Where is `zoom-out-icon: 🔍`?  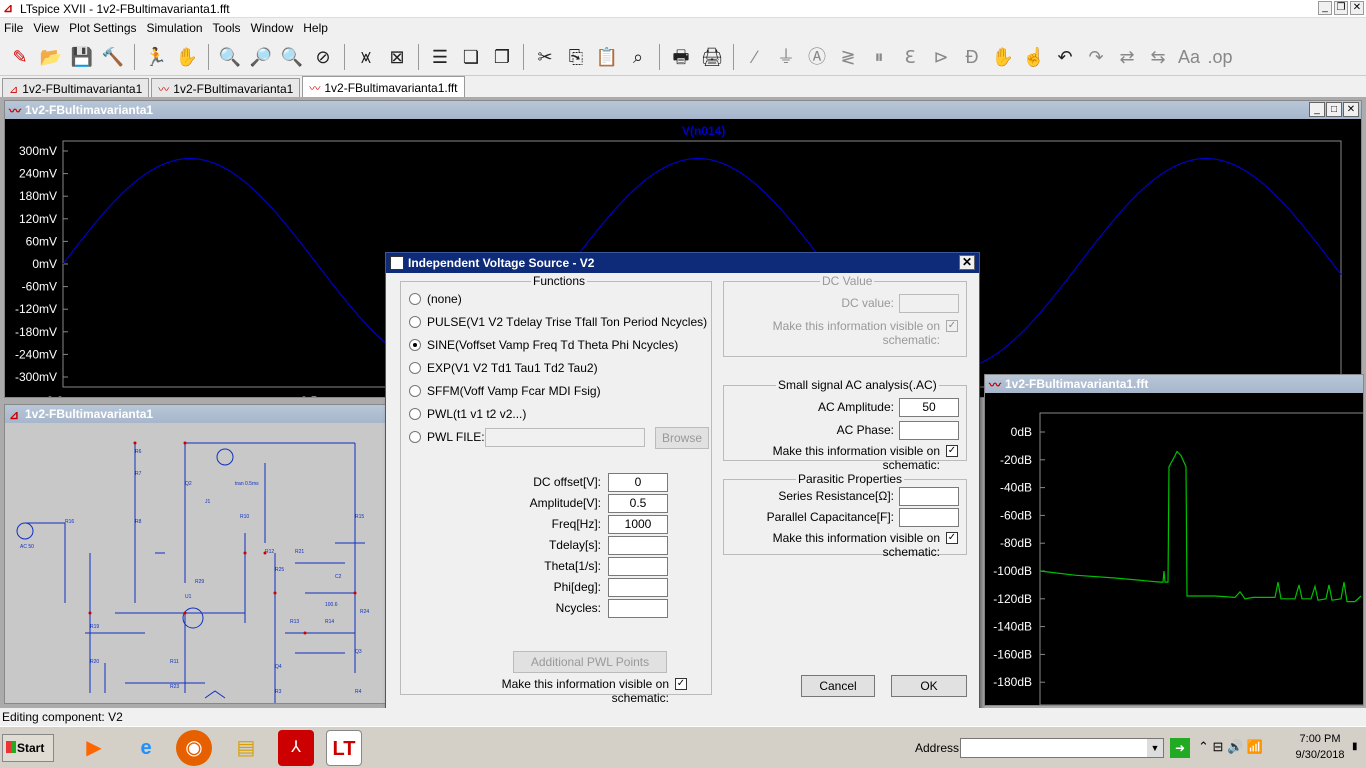 zoom-out-icon: 🔍 is located at coordinates (292, 57).